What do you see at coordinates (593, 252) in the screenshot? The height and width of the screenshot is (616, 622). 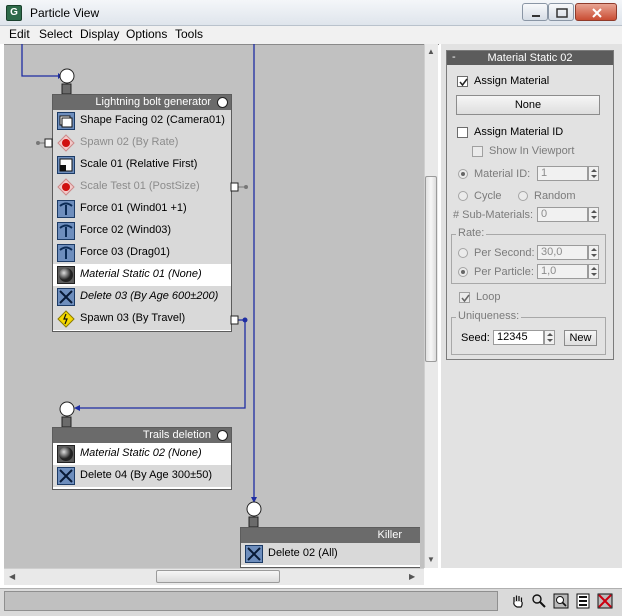 I see `per-second-spinner` at bounding box center [593, 252].